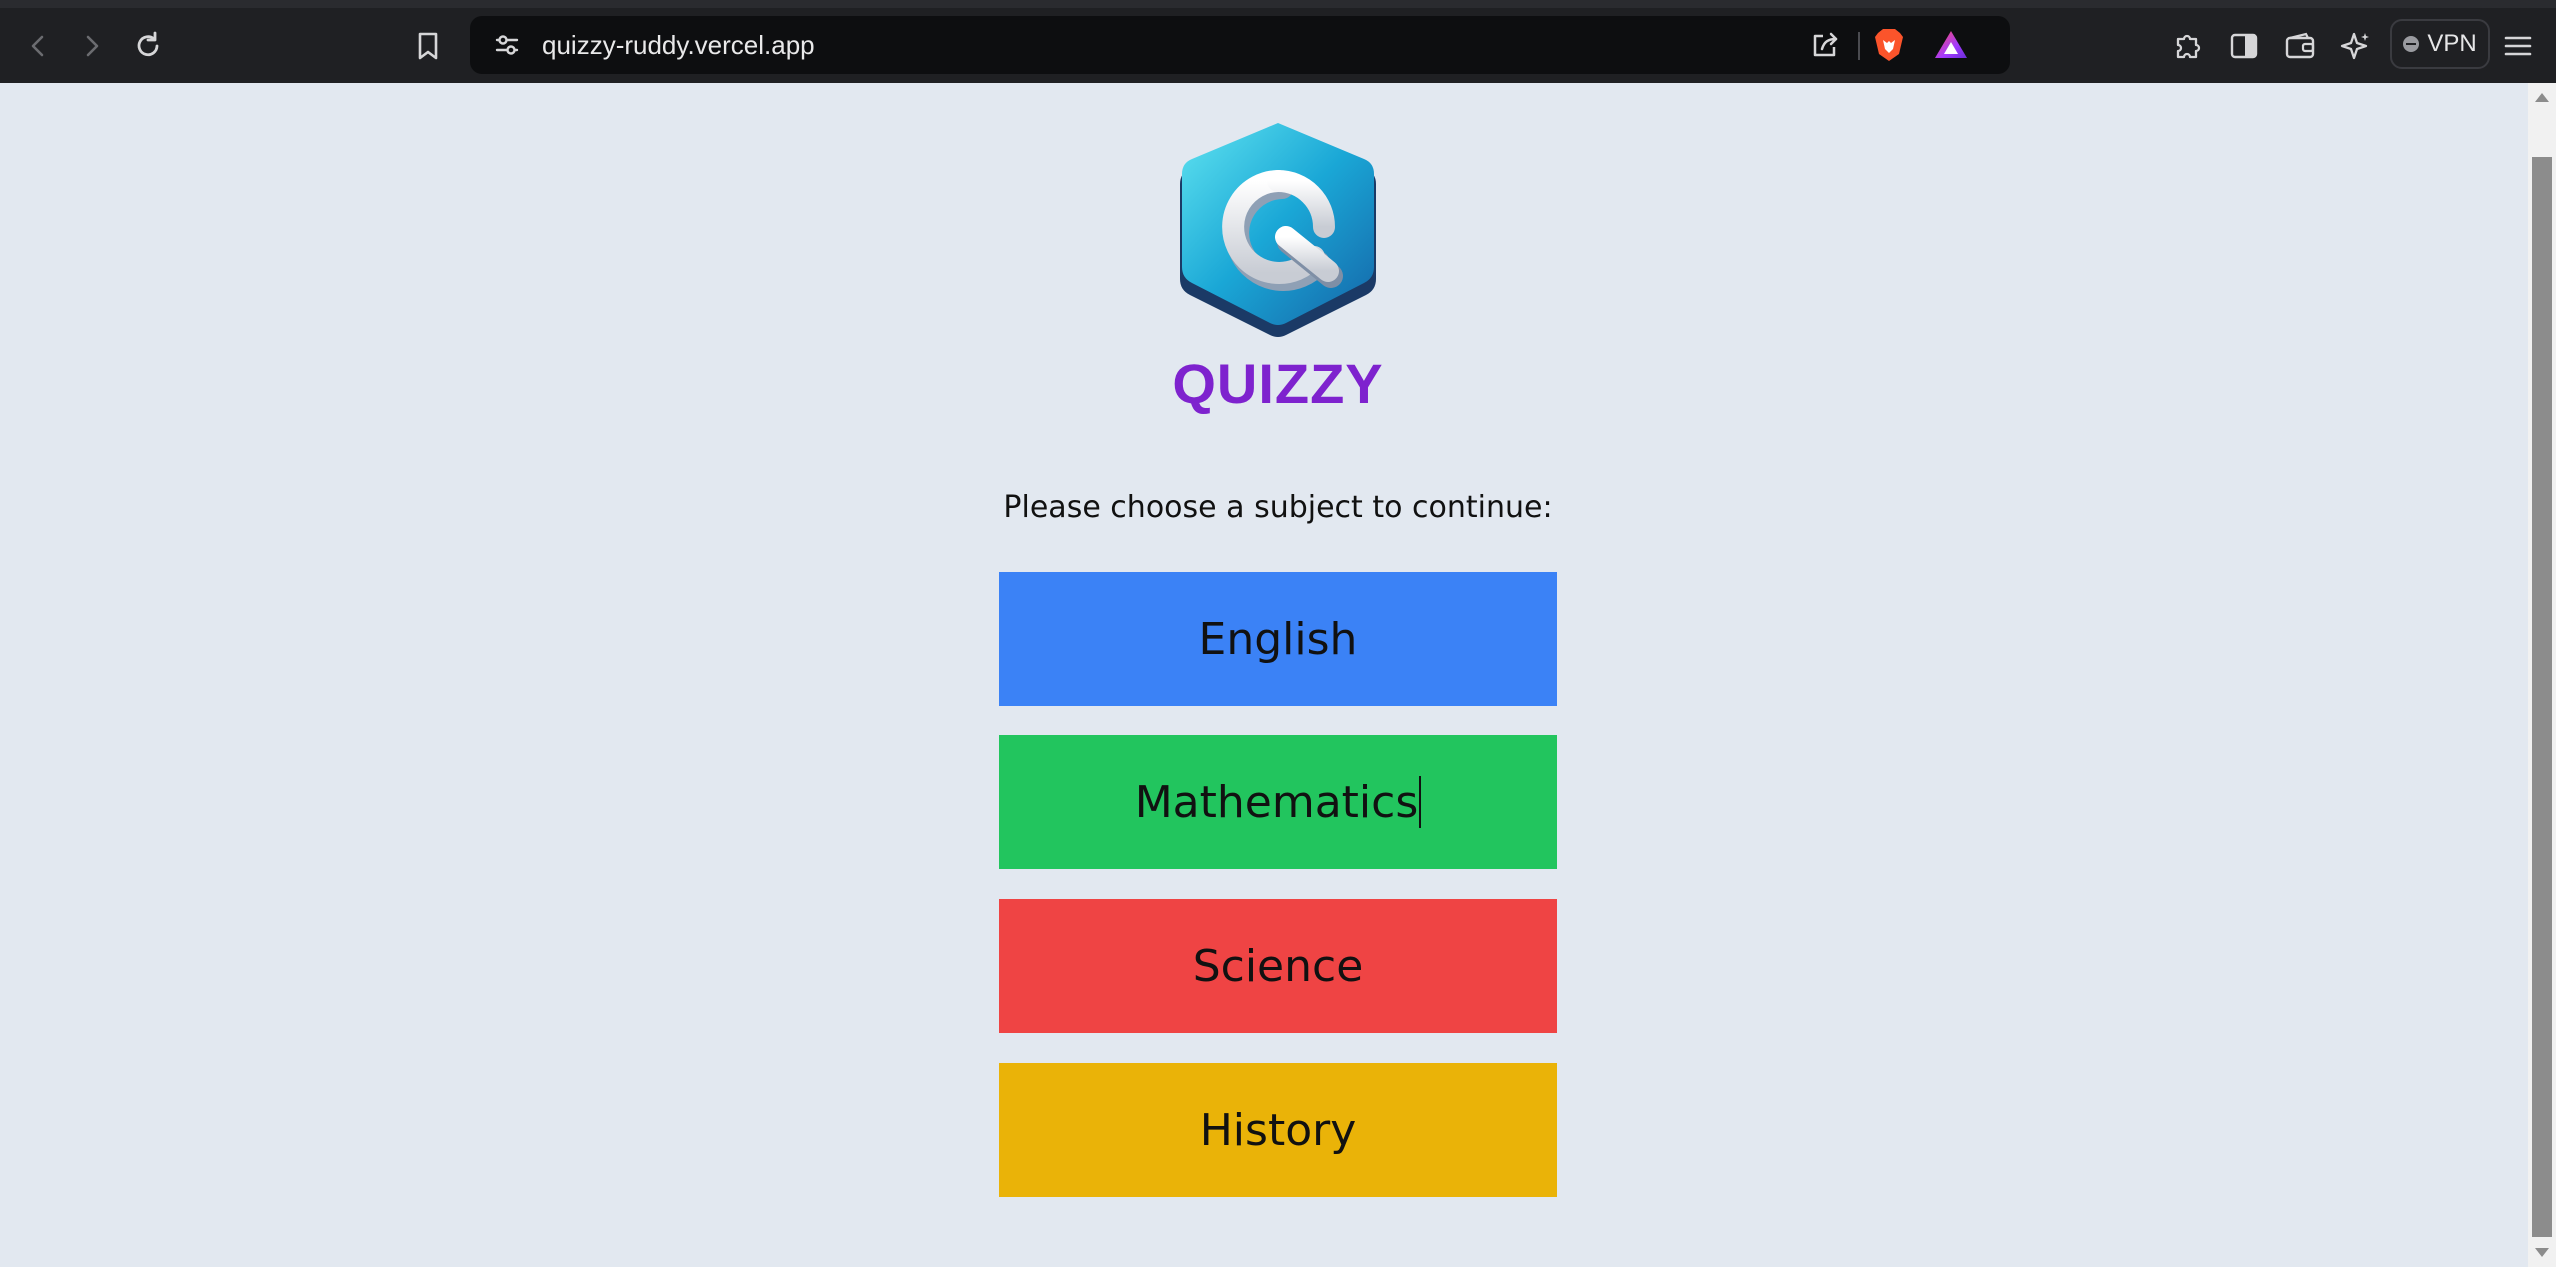 This screenshot has height=1267, width=2556. Describe the element at coordinates (148, 45) in the screenshot. I see `reload-icon` at that location.